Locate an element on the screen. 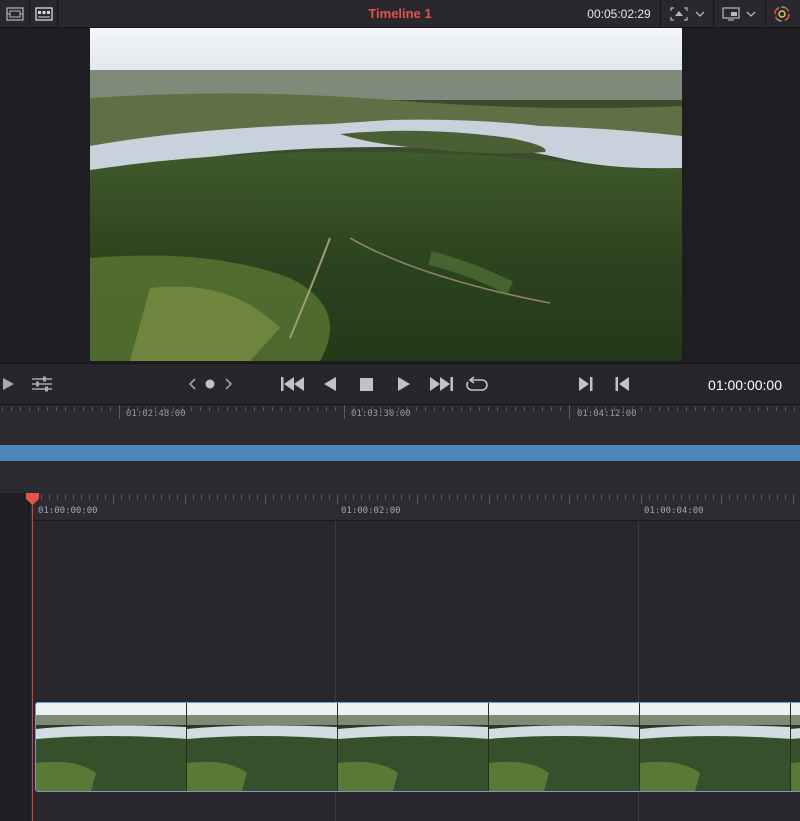 The width and height of the screenshot is (800, 821). marker-dot-icon is located at coordinates (210, 384).